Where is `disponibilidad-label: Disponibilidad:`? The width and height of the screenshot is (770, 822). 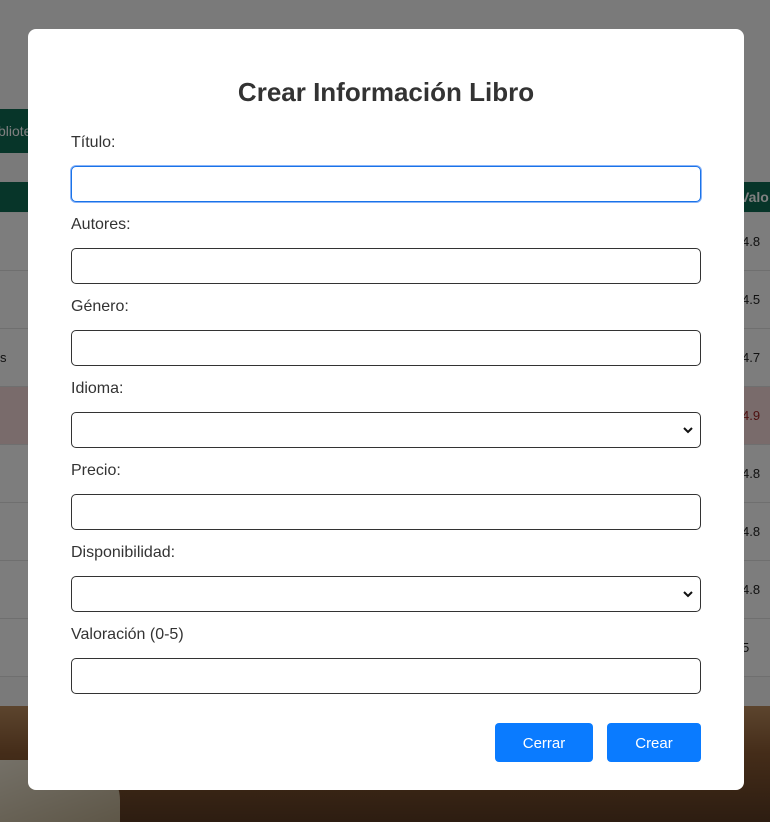 disponibilidad-label: Disponibilidad: is located at coordinates (123, 552).